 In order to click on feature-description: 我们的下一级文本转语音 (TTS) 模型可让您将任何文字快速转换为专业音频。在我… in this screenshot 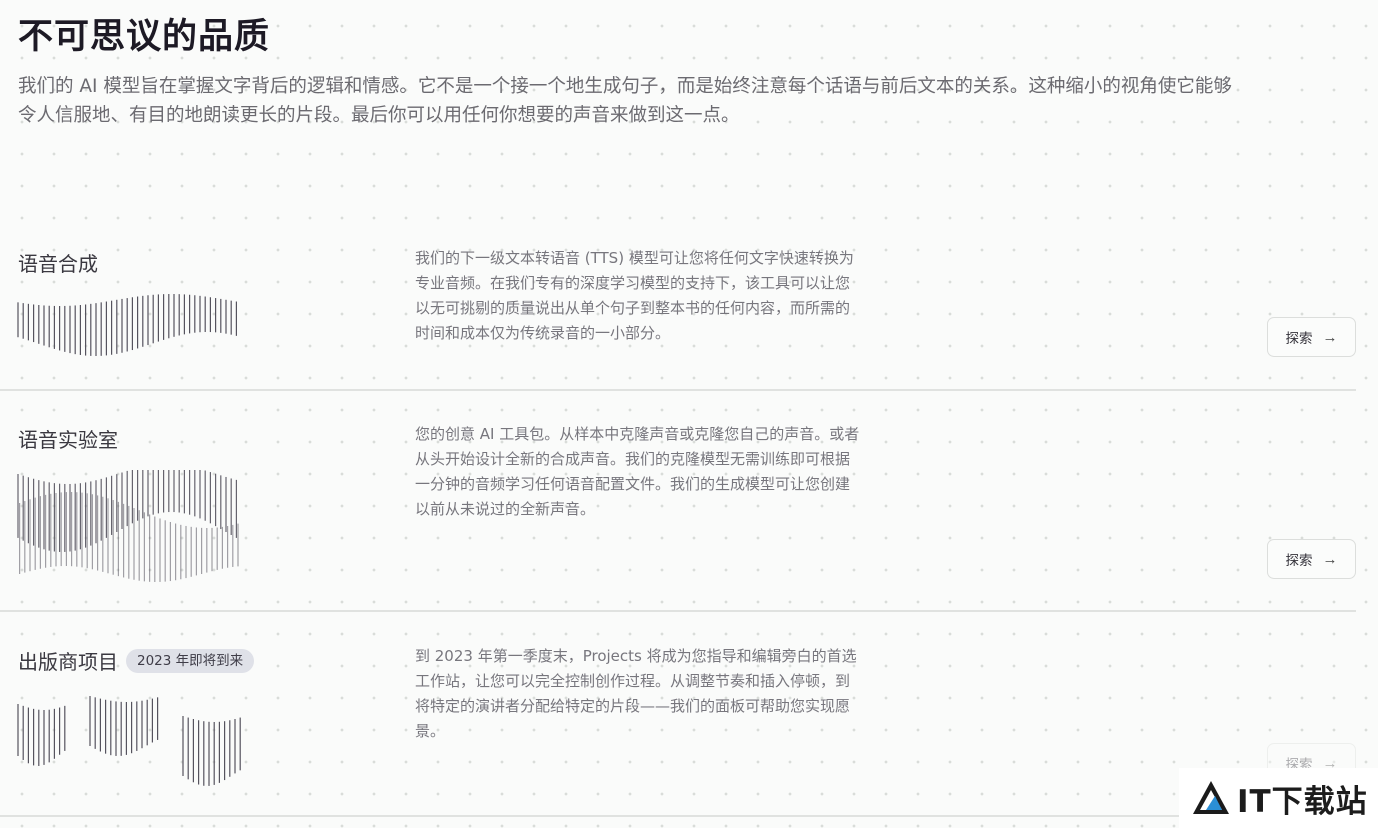, I will do `click(634, 295)`.